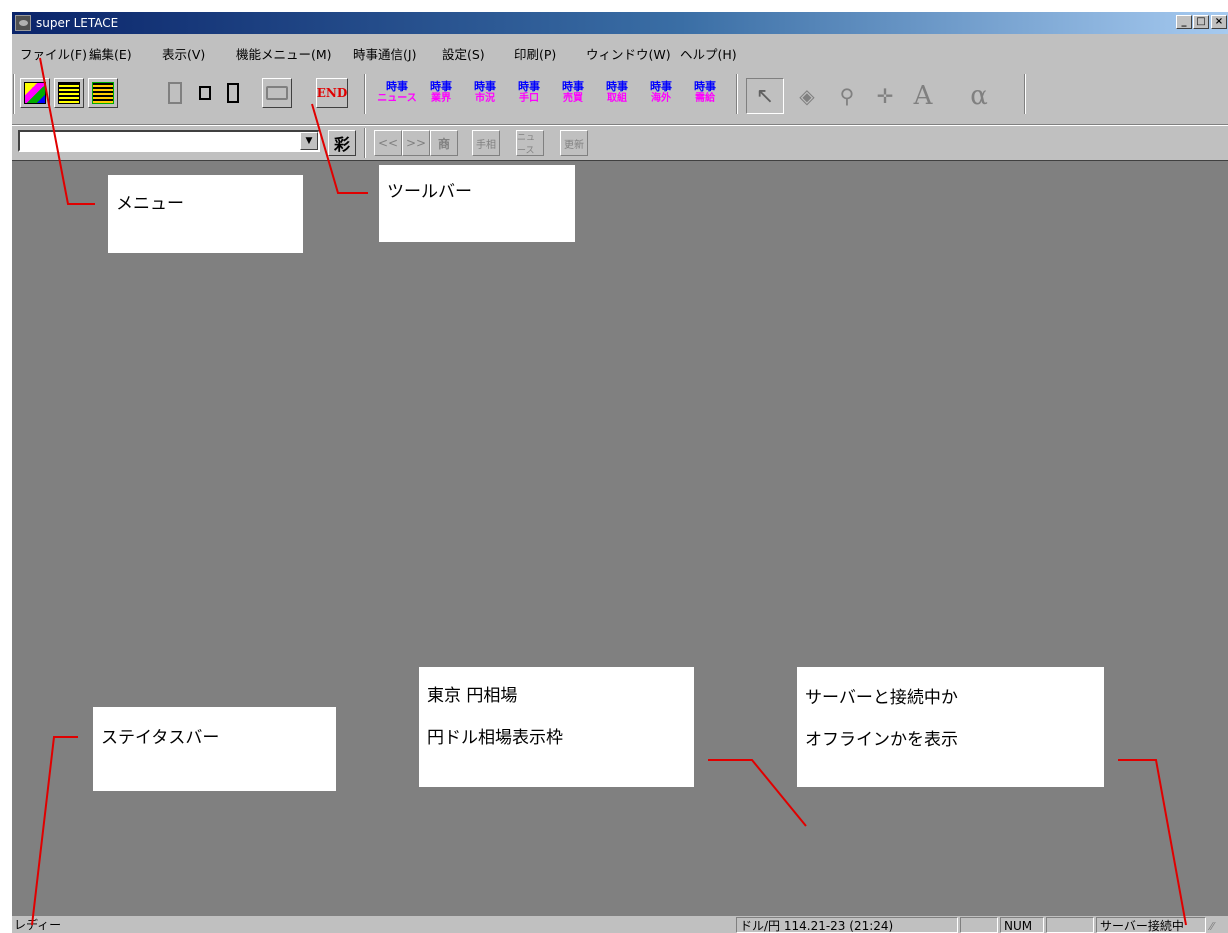  What do you see at coordinates (110, 55) in the screenshot?
I see `menu-edit: 編集(E)` at bounding box center [110, 55].